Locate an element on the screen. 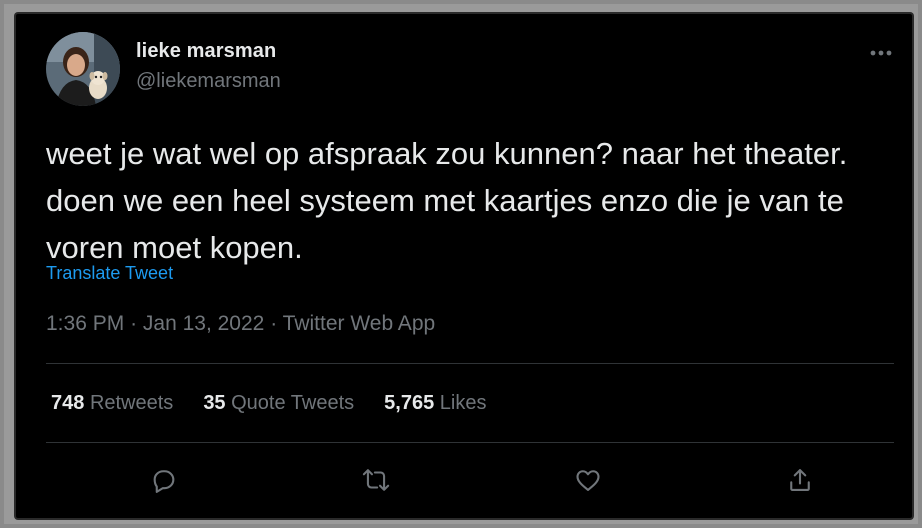 The image size is (922, 528). quote-tweets-stat: 35 Quote Tweets is located at coordinates (278, 403).